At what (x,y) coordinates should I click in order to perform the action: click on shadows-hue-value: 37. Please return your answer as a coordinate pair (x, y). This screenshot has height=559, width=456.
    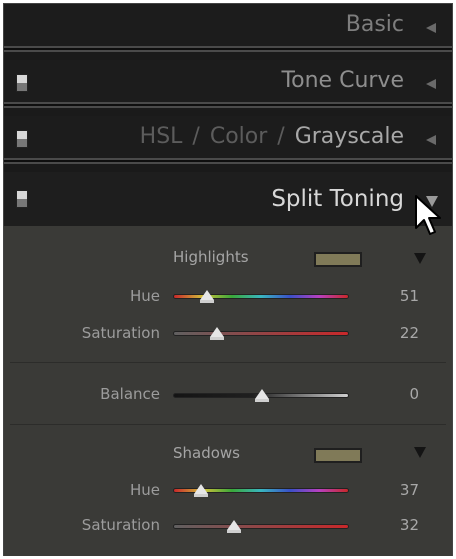
    Looking at the image, I should click on (409, 490).